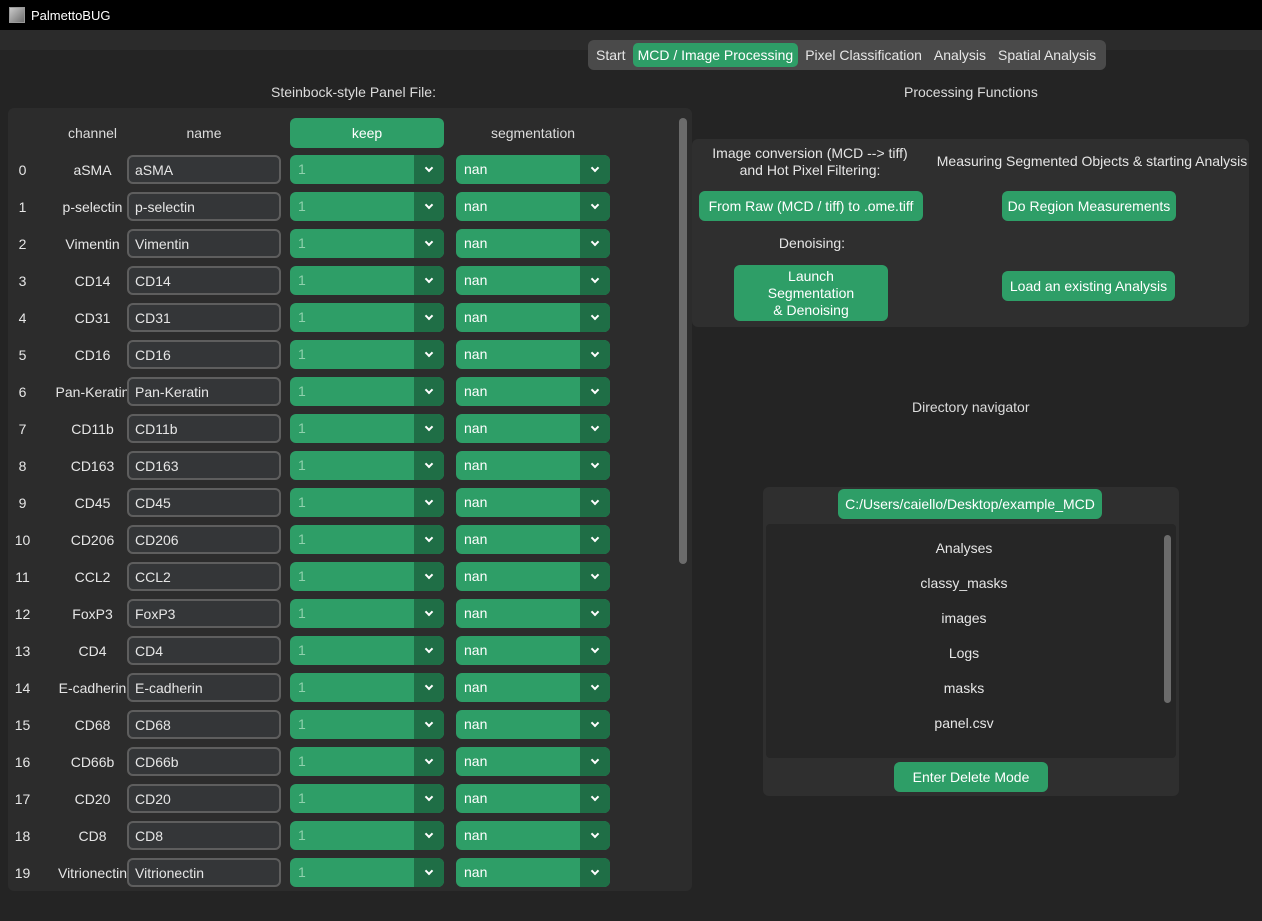  What do you see at coordinates (611, 55) in the screenshot?
I see `tab-start: Start` at bounding box center [611, 55].